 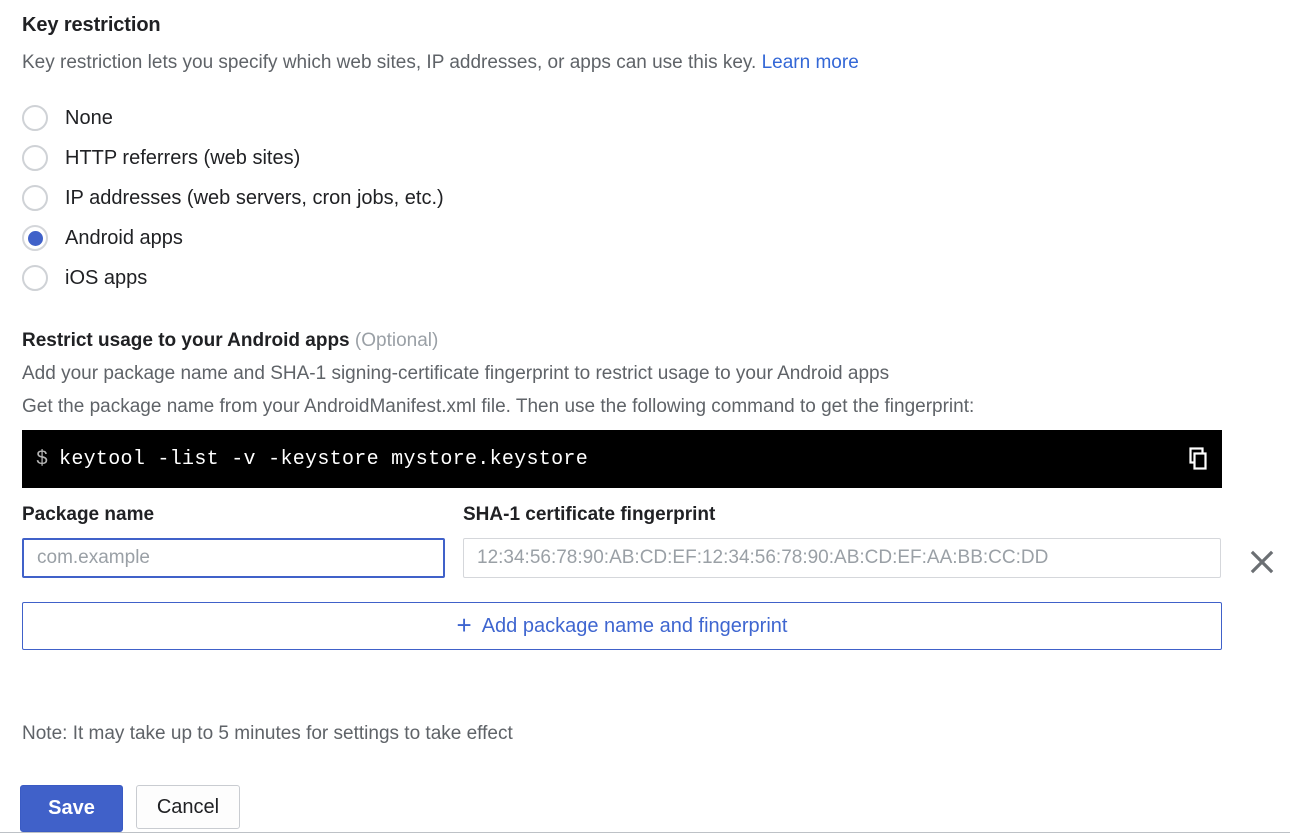 What do you see at coordinates (634, 625) in the screenshot?
I see `add-package-button-label: Add package name and fingerprint` at bounding box center [634, 625].